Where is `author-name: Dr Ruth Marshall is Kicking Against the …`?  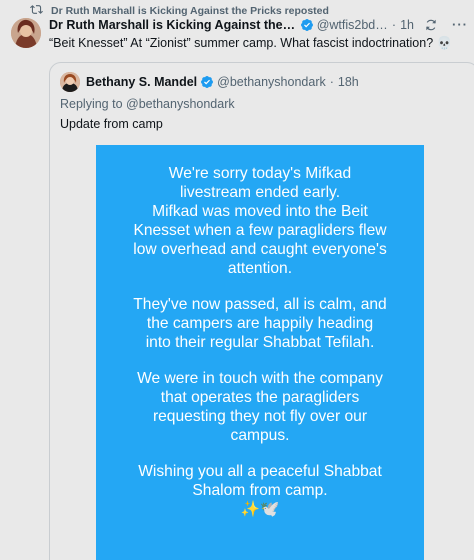 author-name: Dr Ruth Marshall is Kicking Against the … is located at coordinates (173, 25).